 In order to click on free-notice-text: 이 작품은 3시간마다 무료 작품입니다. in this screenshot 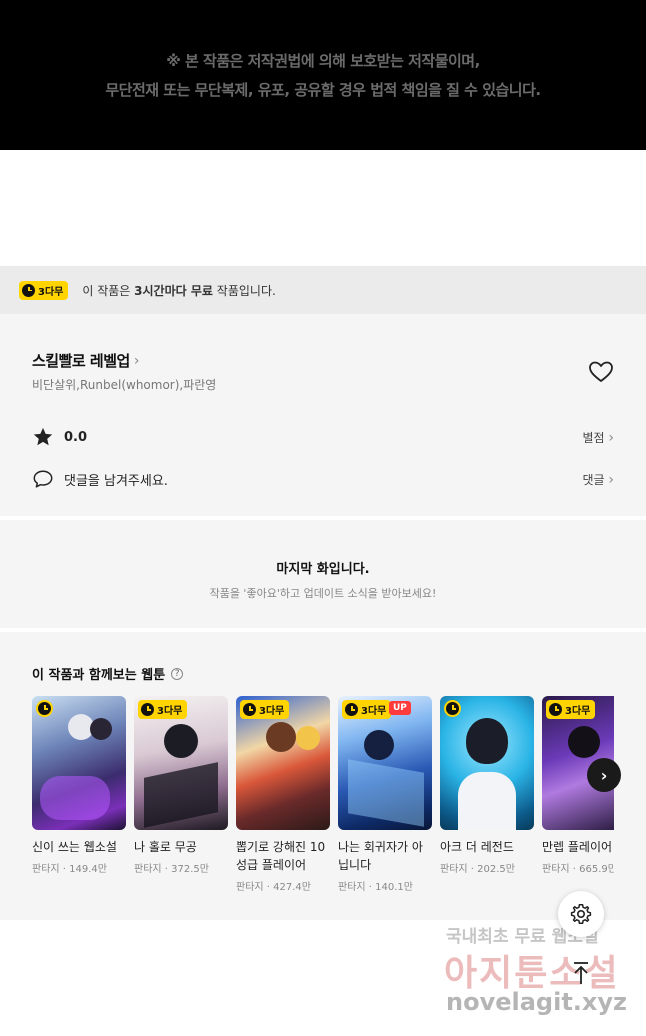, I will do `click(179, 290)`.